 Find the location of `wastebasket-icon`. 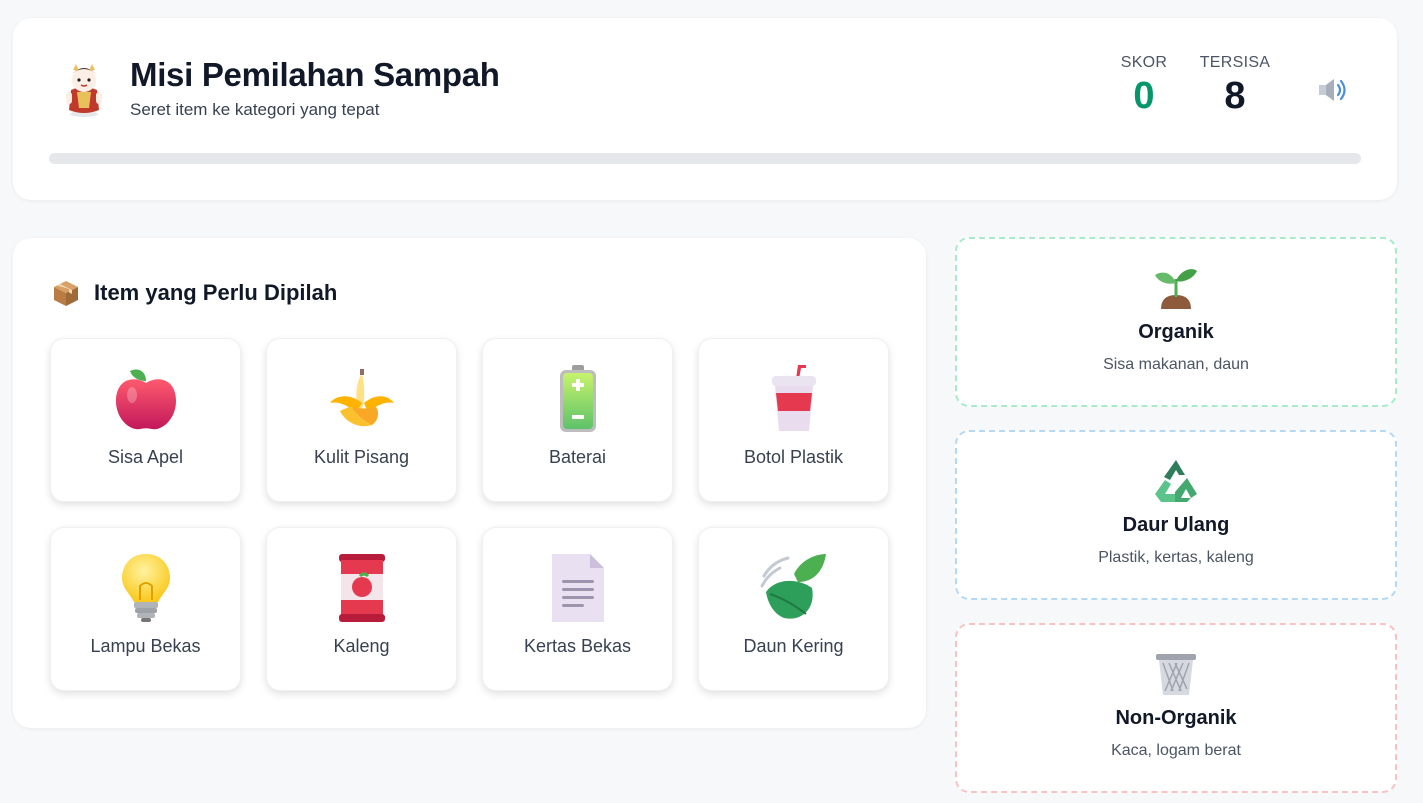

wastebasket-icon is located at coordinates (1176, 674).